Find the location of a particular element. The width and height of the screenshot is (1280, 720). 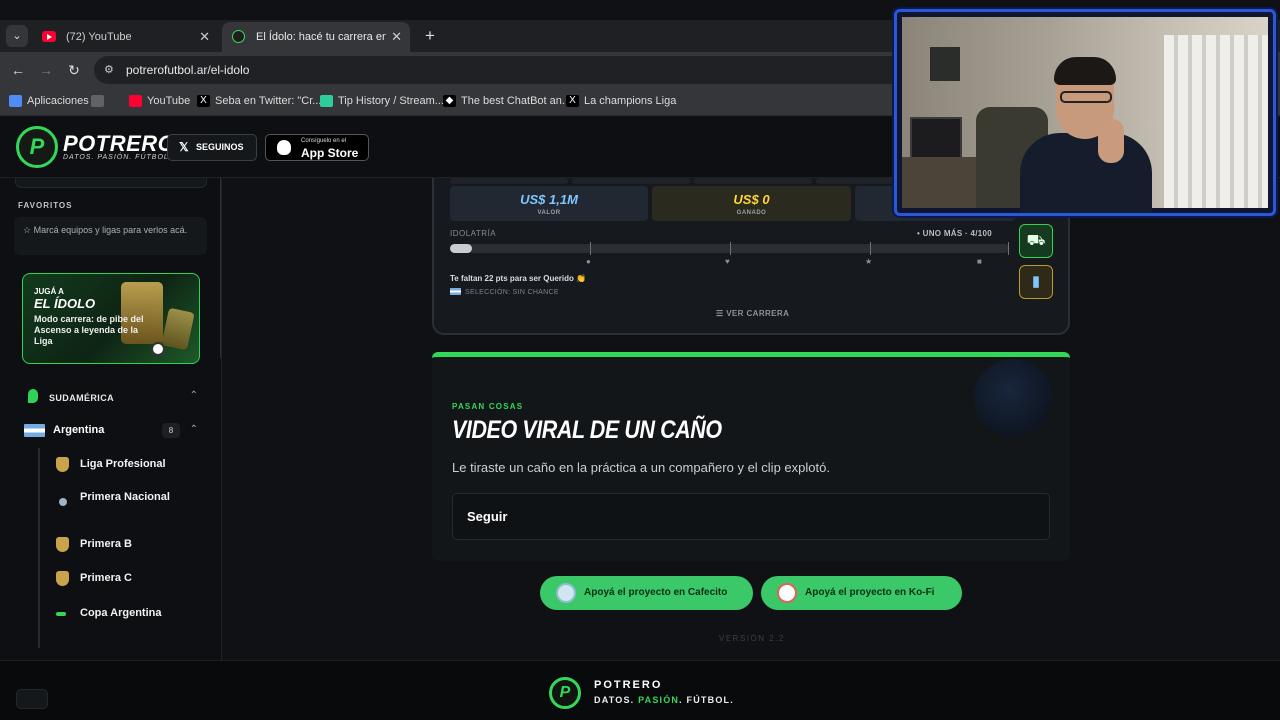

tab-el-idolo: El Ídolo: hacé tu carrera en la Li ✕ is located at coordinates (316, 37).